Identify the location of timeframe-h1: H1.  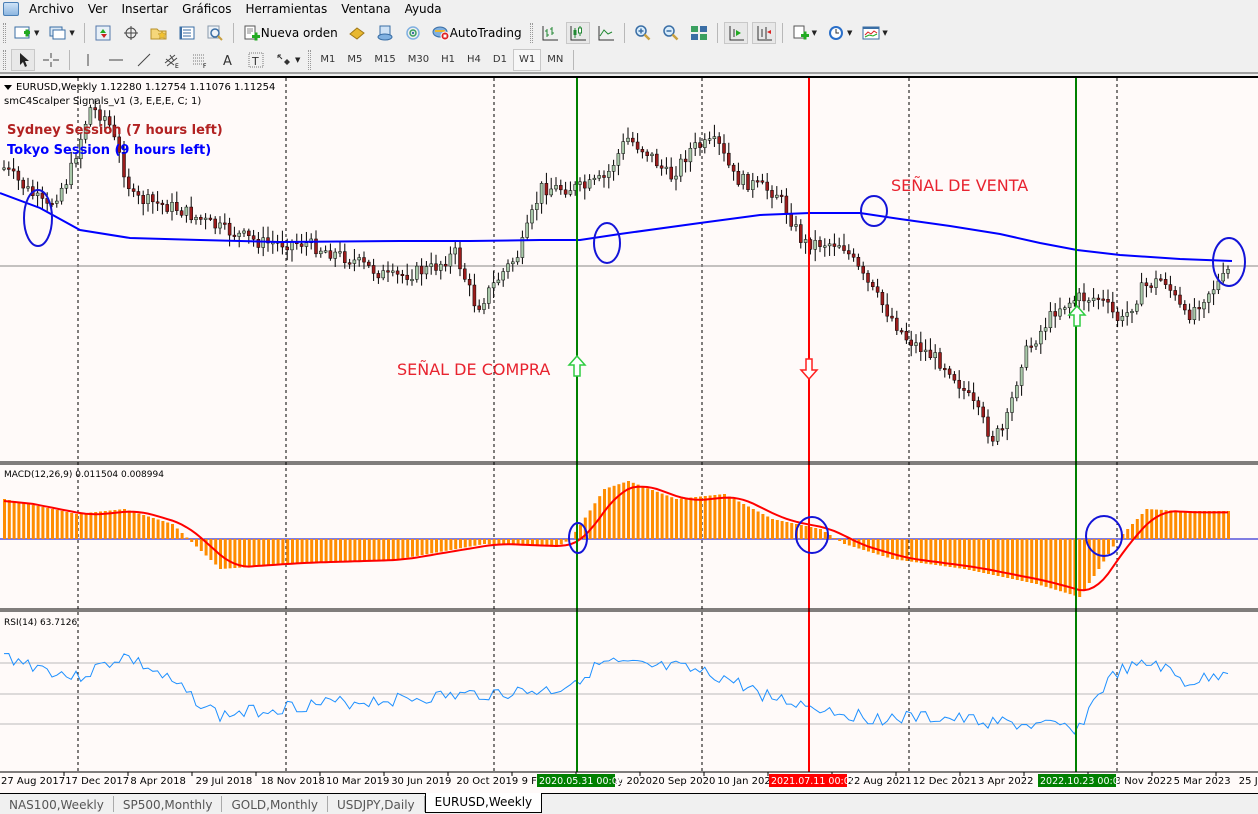
(448, 60).